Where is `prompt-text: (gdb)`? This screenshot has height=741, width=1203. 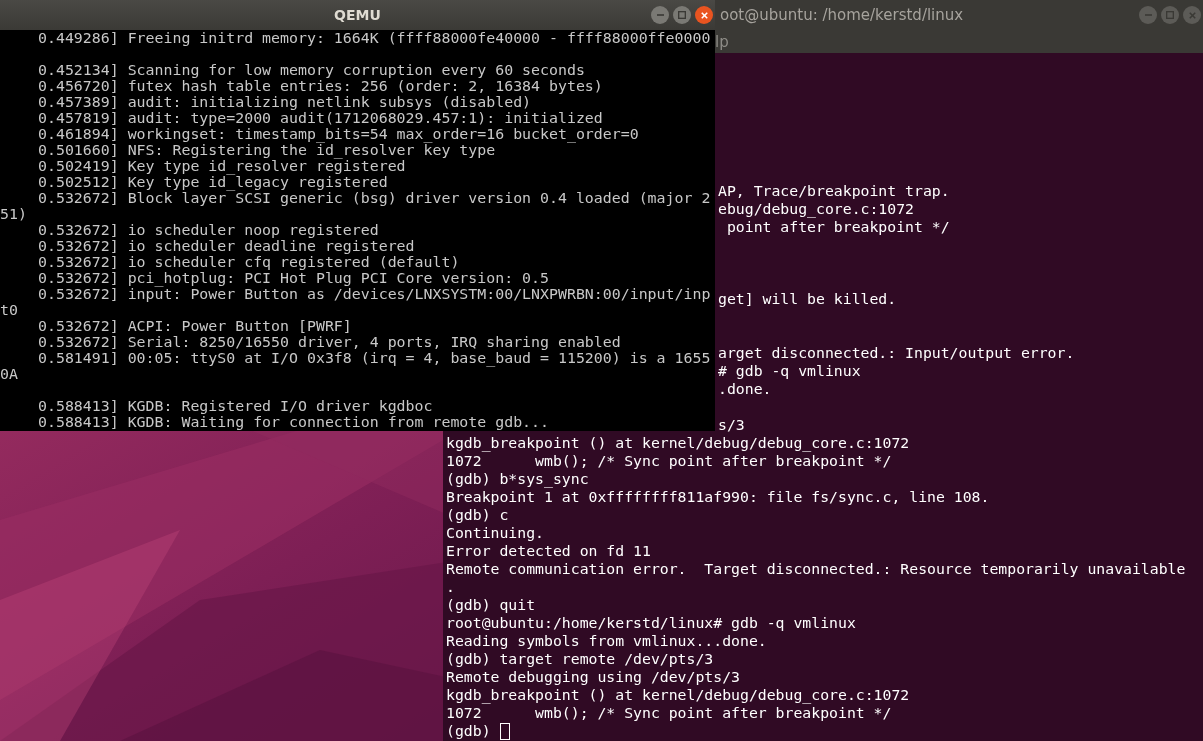
prompt-text: (gdb) is located at coordinates (468, 731).